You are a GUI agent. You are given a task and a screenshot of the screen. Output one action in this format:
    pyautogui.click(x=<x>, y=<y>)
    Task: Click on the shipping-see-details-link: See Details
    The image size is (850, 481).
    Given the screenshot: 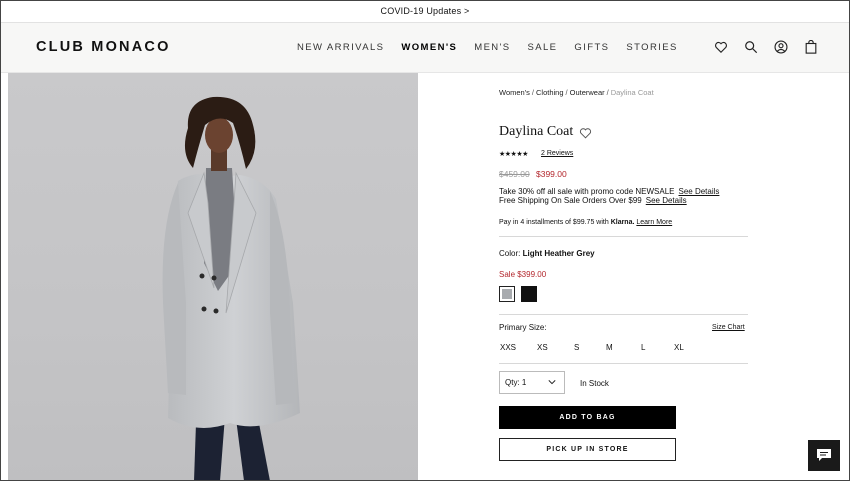 What is the action you would take?
    pyautogui.click(x=666, y=200)
    